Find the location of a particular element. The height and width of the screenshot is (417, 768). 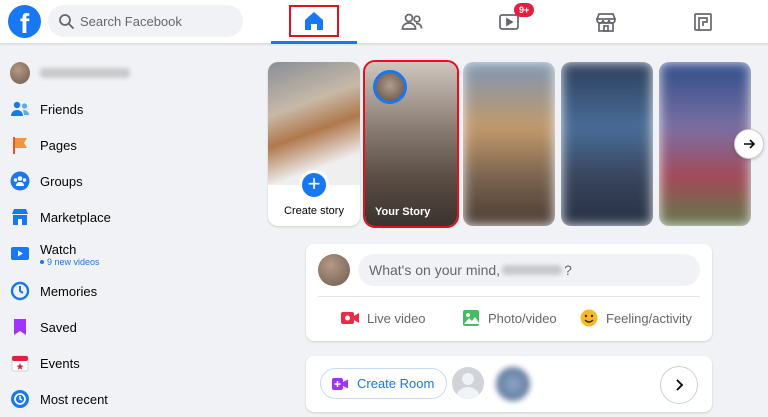

tab-home is located at coordinates (314, 22).